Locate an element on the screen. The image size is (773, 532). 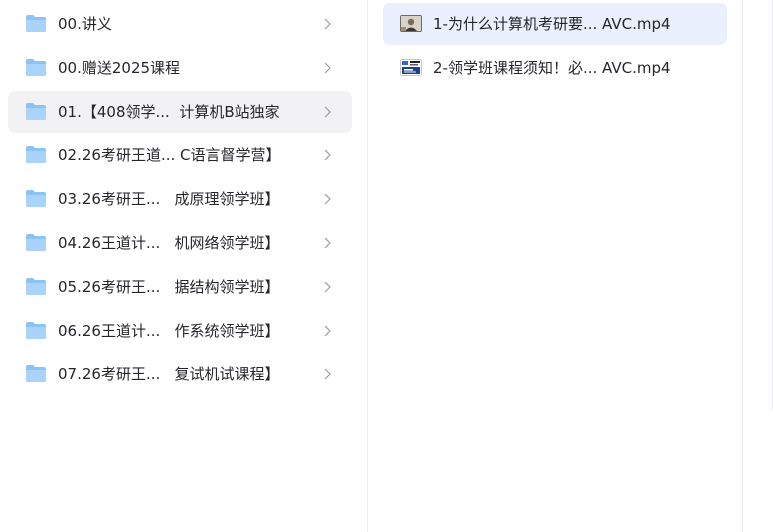
folder-label: 04.26王道计... 机网络领学班】 is located at coordinates (169, 242).